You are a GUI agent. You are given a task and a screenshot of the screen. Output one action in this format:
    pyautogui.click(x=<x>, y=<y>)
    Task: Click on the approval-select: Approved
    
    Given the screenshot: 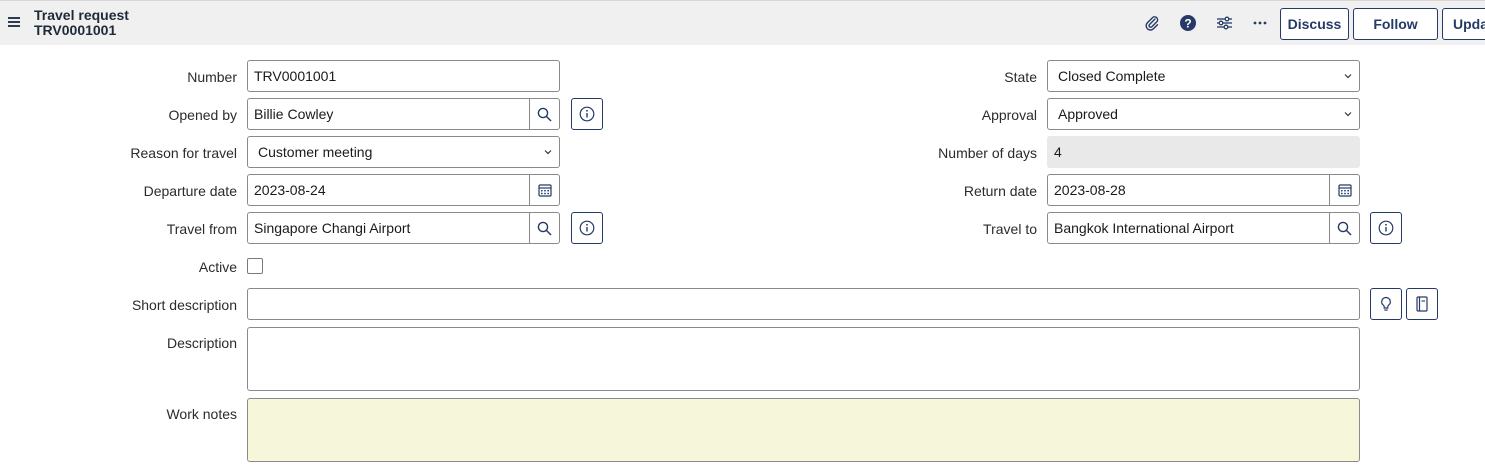 What is the action you would take?
    pyautogui.click(x=1203, y=114)
    